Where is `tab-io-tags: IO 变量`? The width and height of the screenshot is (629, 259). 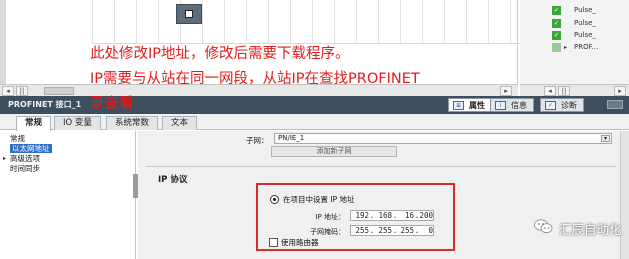 tab-io-tags: IO 变量 is located at coordinates (77, 123).